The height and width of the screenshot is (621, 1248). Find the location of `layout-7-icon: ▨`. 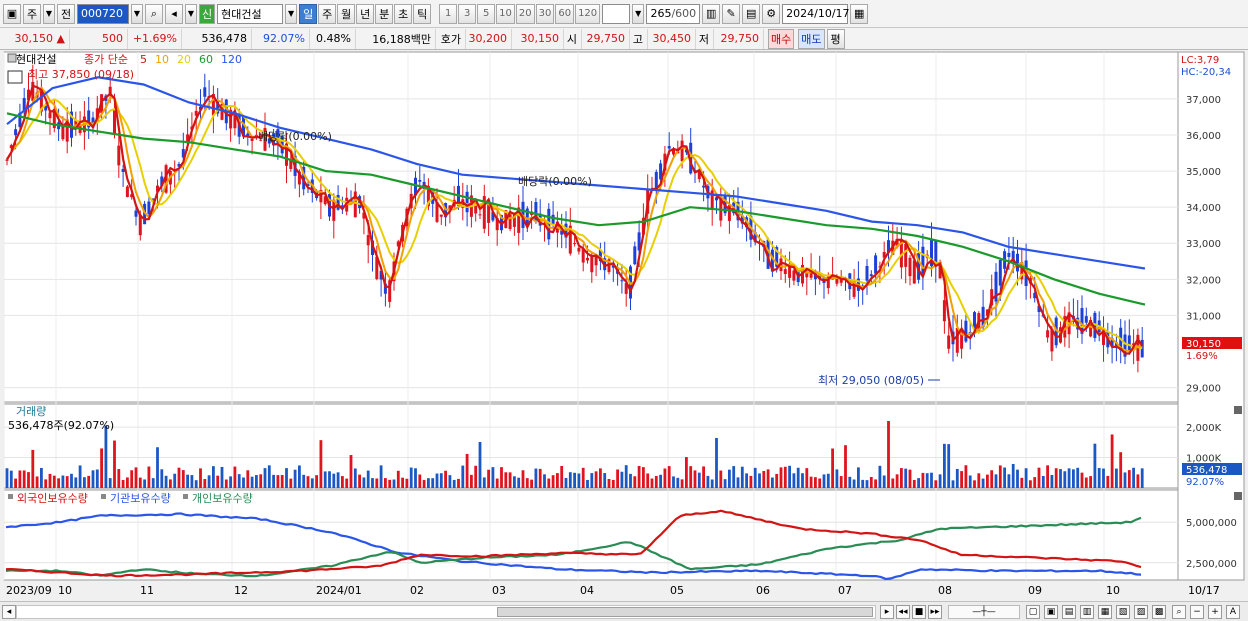

layout-7-icon: ▨ is located at coordinates (1141, 612).